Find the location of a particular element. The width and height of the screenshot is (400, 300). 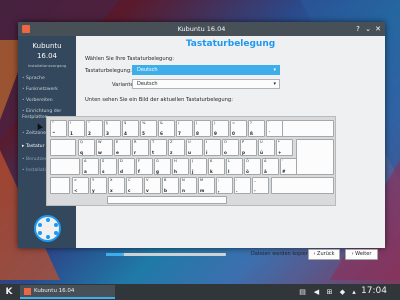

layout-prompt: Wählen Sie Ihre Tastaturbelegung: is located at coordinates (129, 59).